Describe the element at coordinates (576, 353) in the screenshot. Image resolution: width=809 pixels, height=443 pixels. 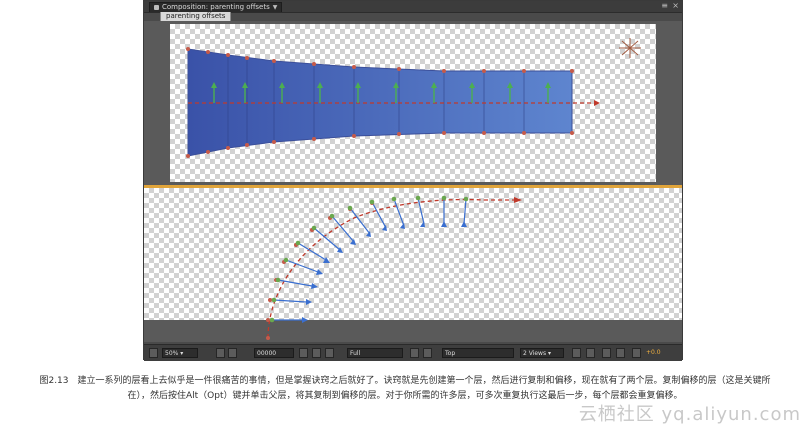
I see `toggle-pixel-aspect-icon` at that location.